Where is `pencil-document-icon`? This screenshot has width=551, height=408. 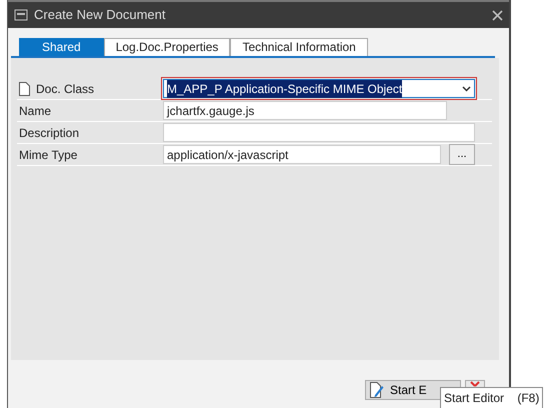
pencil-document-icon is located at coordinates (377, 390).